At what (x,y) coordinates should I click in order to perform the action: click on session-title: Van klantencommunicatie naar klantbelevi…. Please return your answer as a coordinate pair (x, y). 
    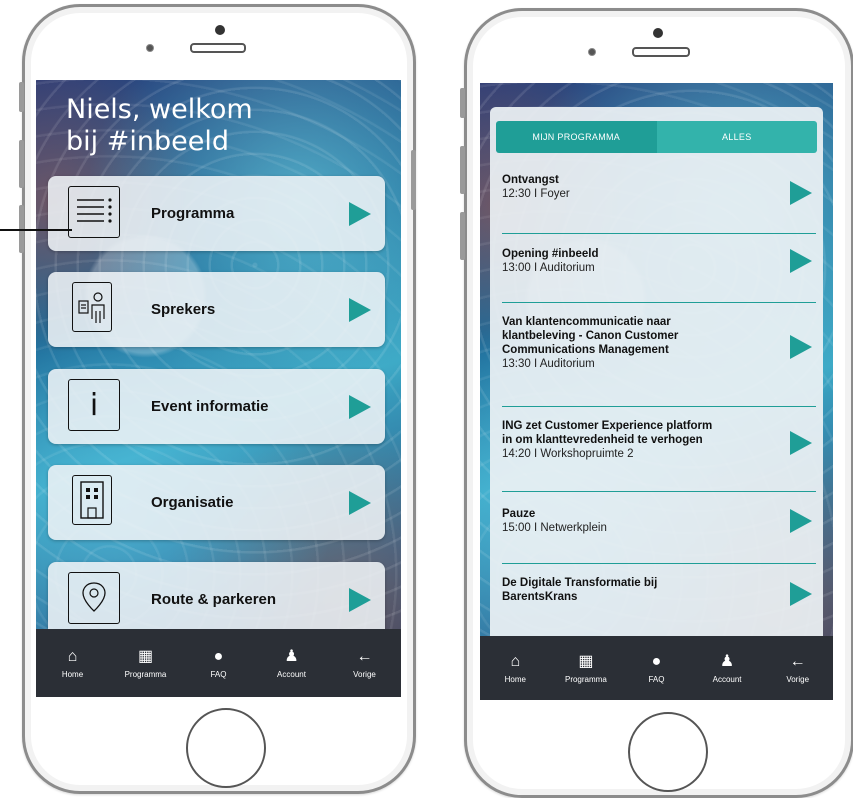
    Looking at the image, I should click on (590, 336).